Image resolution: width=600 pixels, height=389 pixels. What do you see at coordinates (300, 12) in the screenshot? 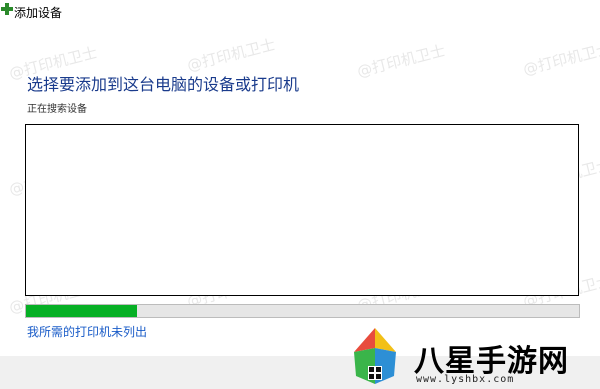
I see `title-bar: 添加设备` at bounding box center [300, 12].